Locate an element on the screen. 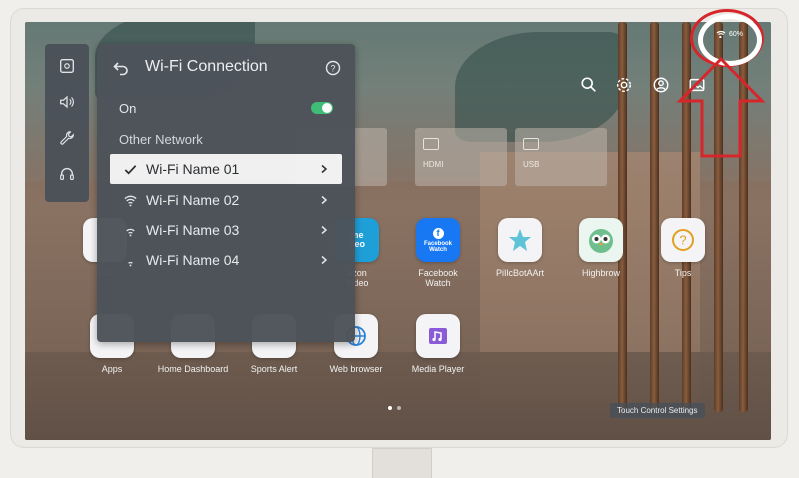 Image resolution: width=799 pixels, height=478 pixels. account-icon is located at coordinates (661, 85).